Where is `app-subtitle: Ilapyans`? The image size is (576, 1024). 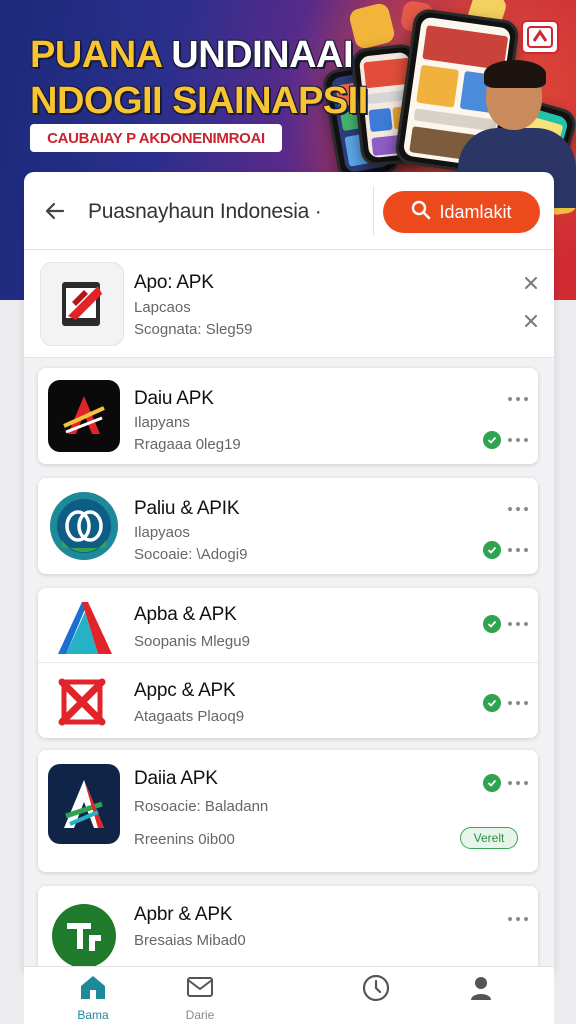 app-subtitle: Ilapyans is located at coordinates (162, 422).